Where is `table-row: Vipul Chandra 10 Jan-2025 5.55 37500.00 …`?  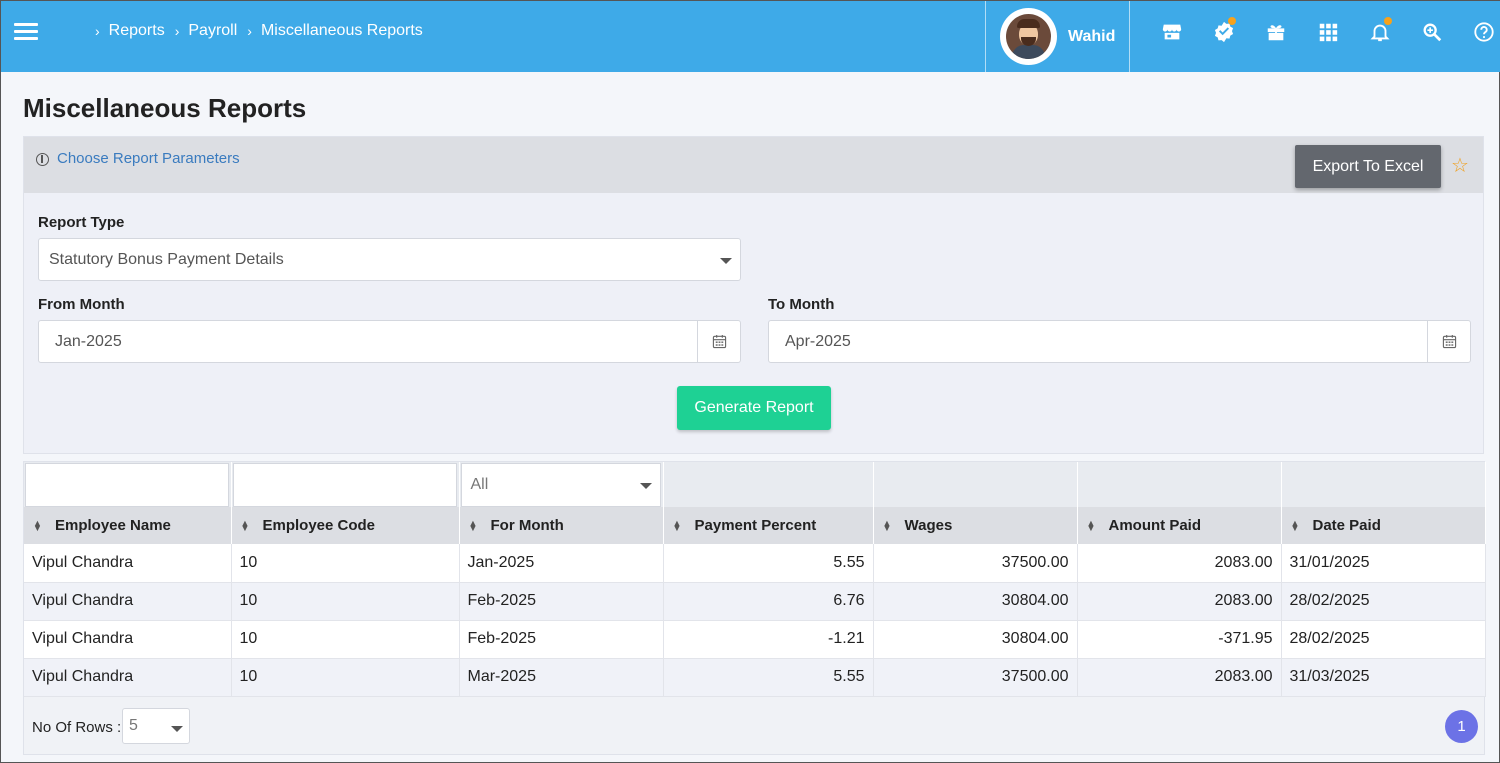
table-row: Vipul Chandra 10 Jan-2025 5.55 37500.00 … is located at coordinates (755, 563).